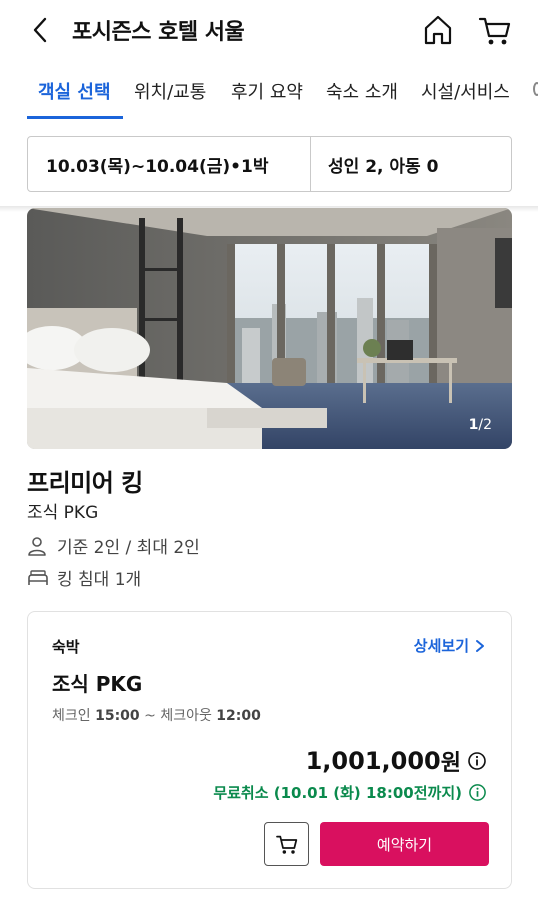  I want to click on checkout-label: 체크아웃, so click(186, 716).